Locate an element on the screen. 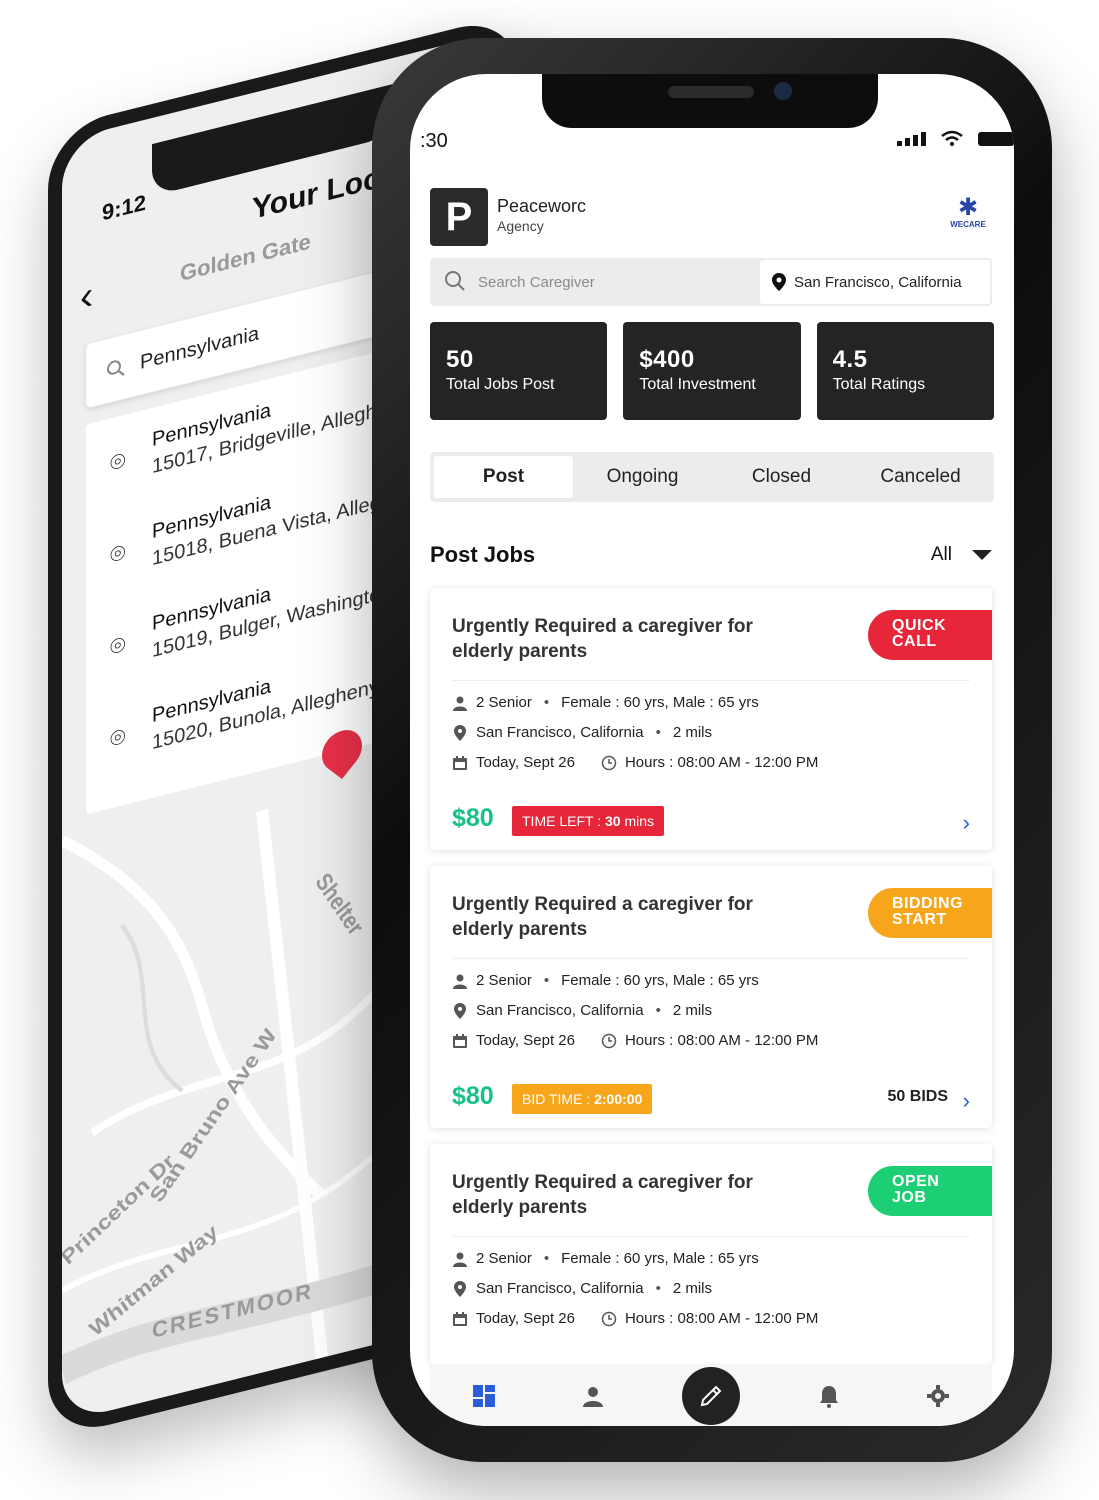 The height and width of the screenshot is (1500, 1099). stat-value: 4.5 is located at coordinates (850, 359).